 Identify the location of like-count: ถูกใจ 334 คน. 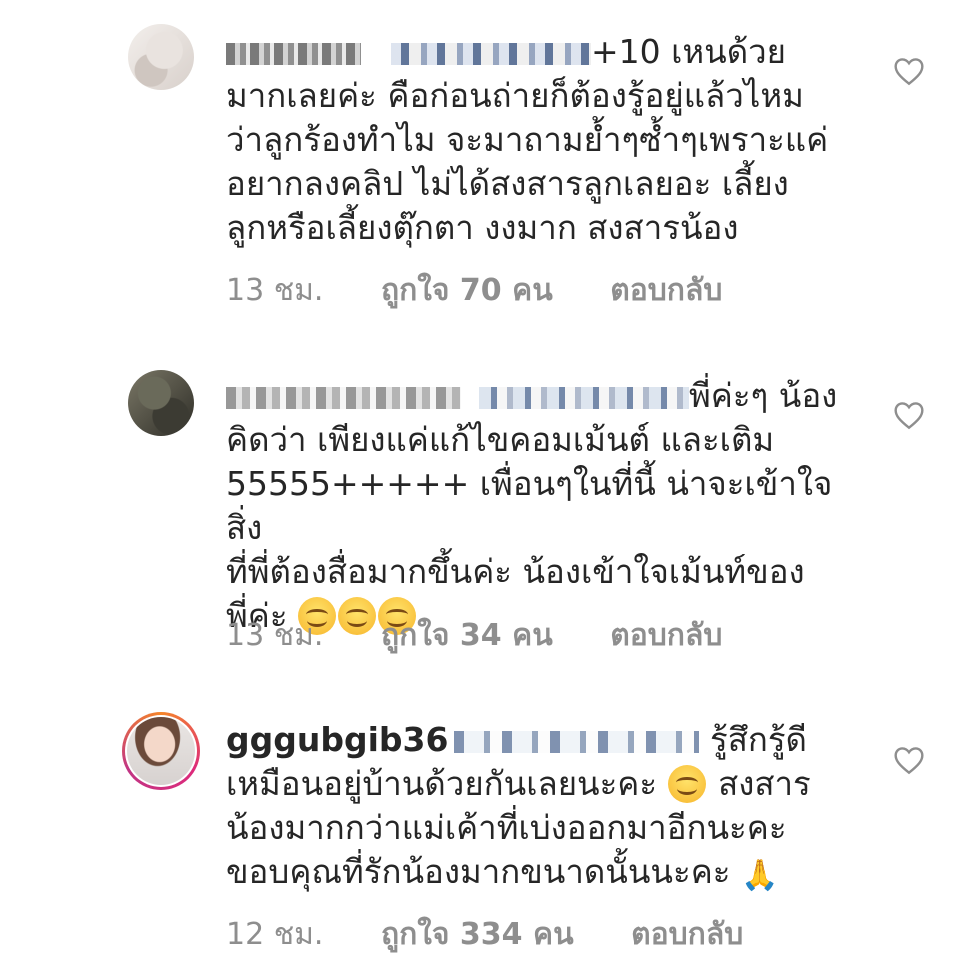
(477, 934).